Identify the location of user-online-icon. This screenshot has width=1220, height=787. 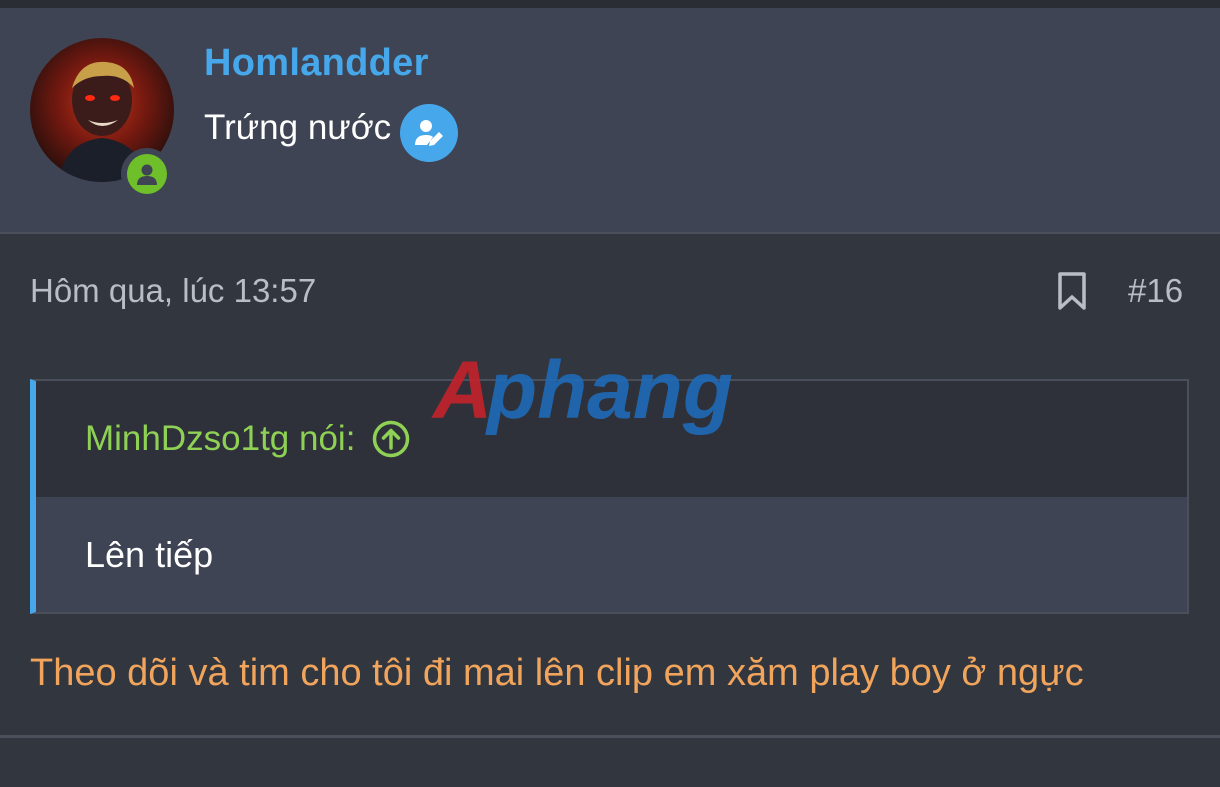
(147, 174).